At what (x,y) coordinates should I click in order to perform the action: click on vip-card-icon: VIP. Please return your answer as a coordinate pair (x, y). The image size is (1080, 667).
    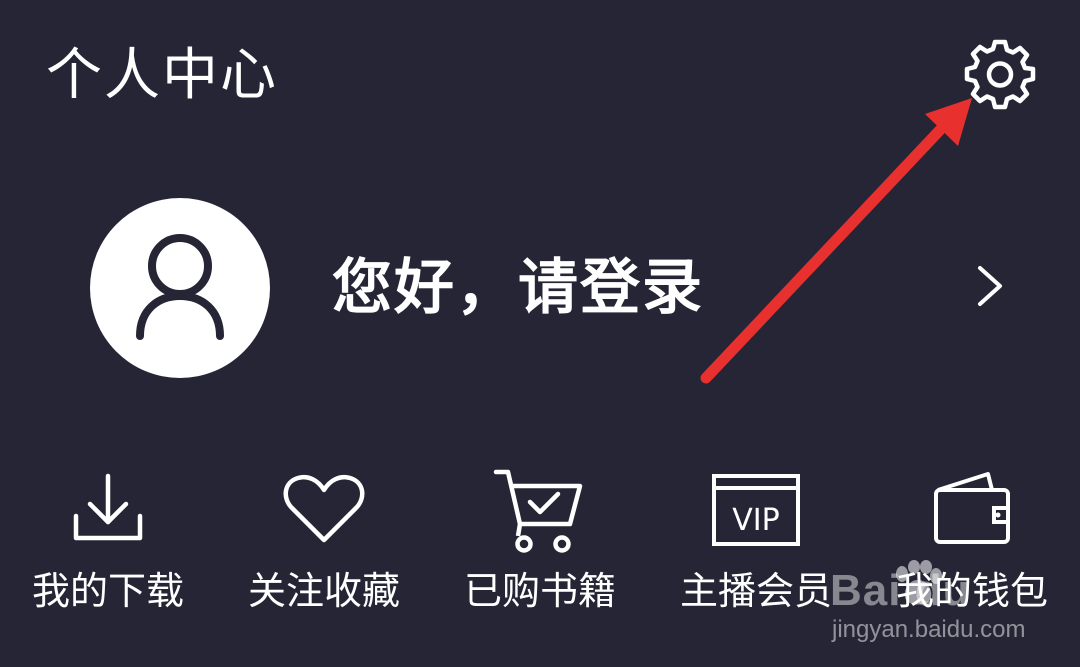
    Looking at the image, I should click on (756, 509).